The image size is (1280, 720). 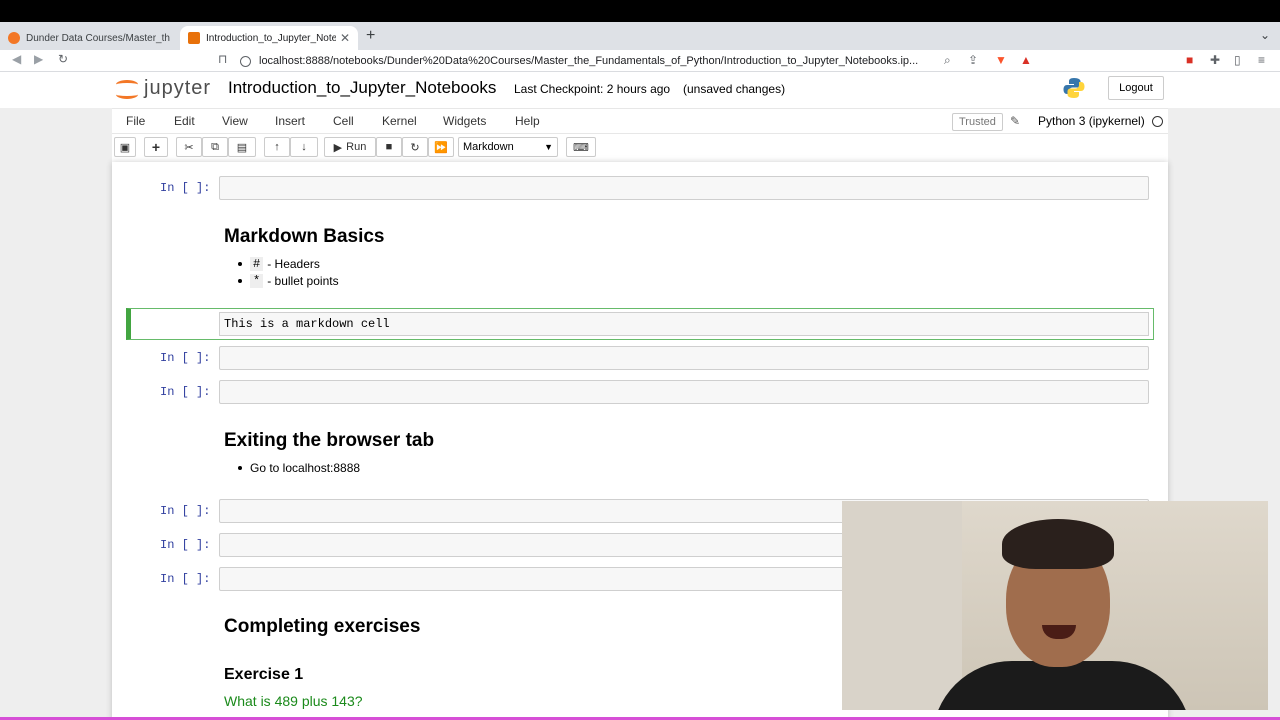 I want to click on brave-shield-icon: ▼, so click(x=1001, y=60).